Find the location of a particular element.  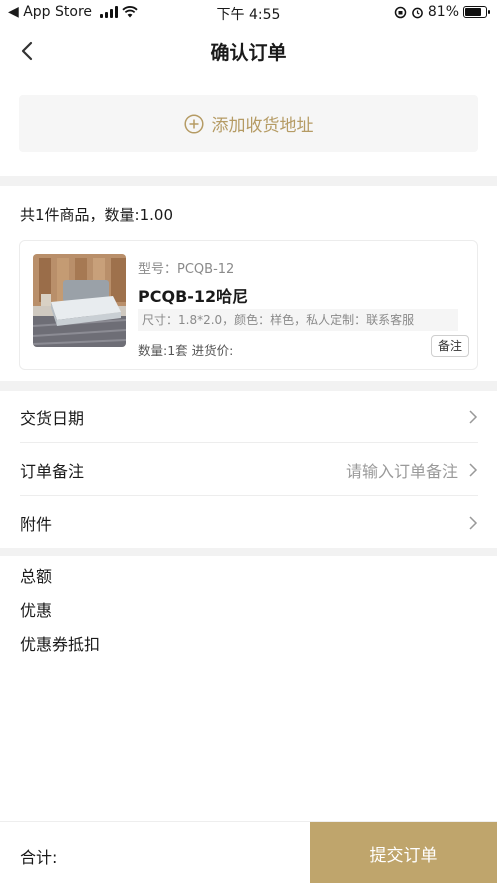

alarm-icon is located at coordinates (417, 12).